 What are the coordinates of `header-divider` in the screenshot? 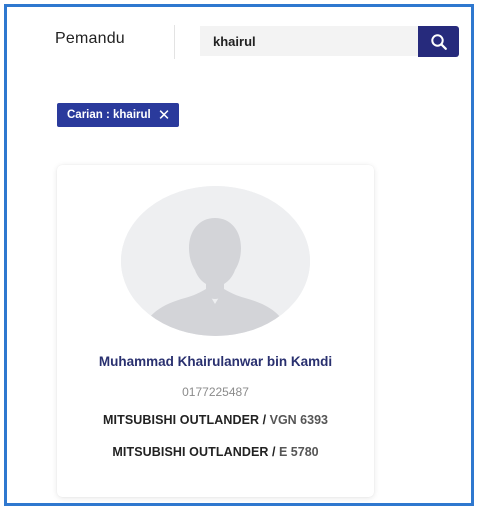 It's located at (174, 42).